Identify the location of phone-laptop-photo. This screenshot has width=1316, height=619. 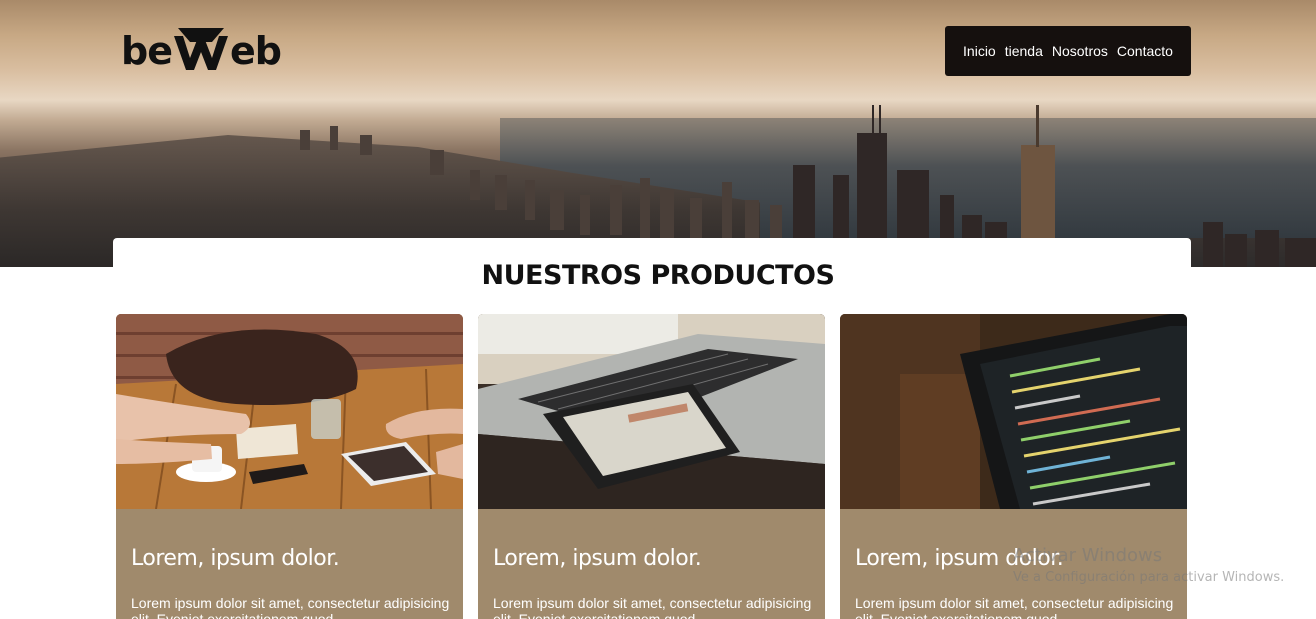
(651, 411).